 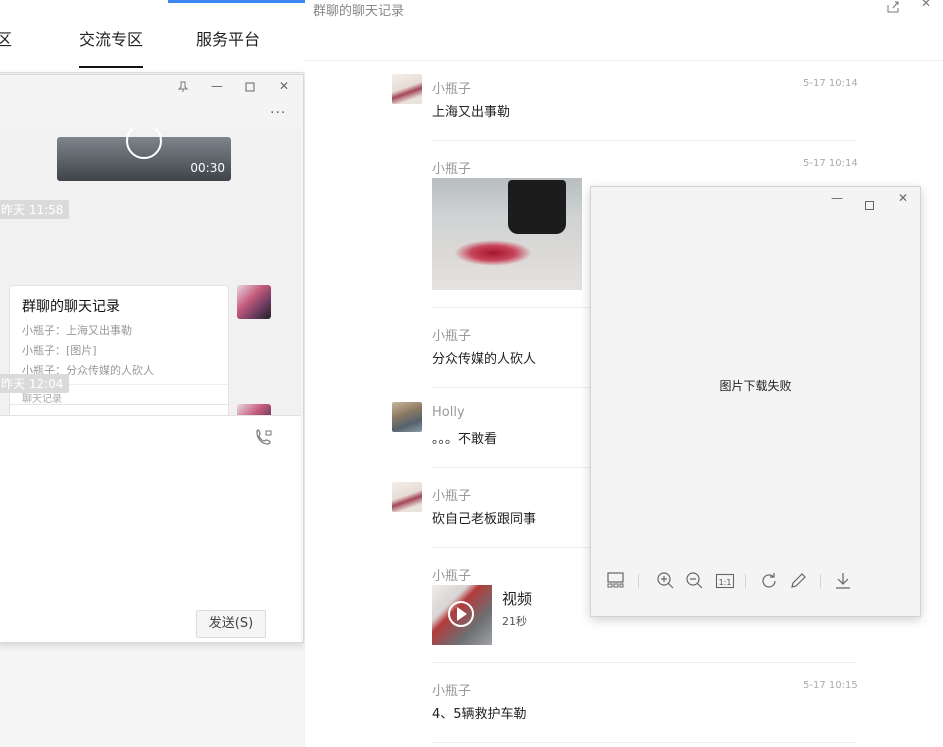 What do you see at coordinates (59, 350) in the screenshot?
I see `record-line: 小瓶子：[图片]` at bounding box center [59, 350].